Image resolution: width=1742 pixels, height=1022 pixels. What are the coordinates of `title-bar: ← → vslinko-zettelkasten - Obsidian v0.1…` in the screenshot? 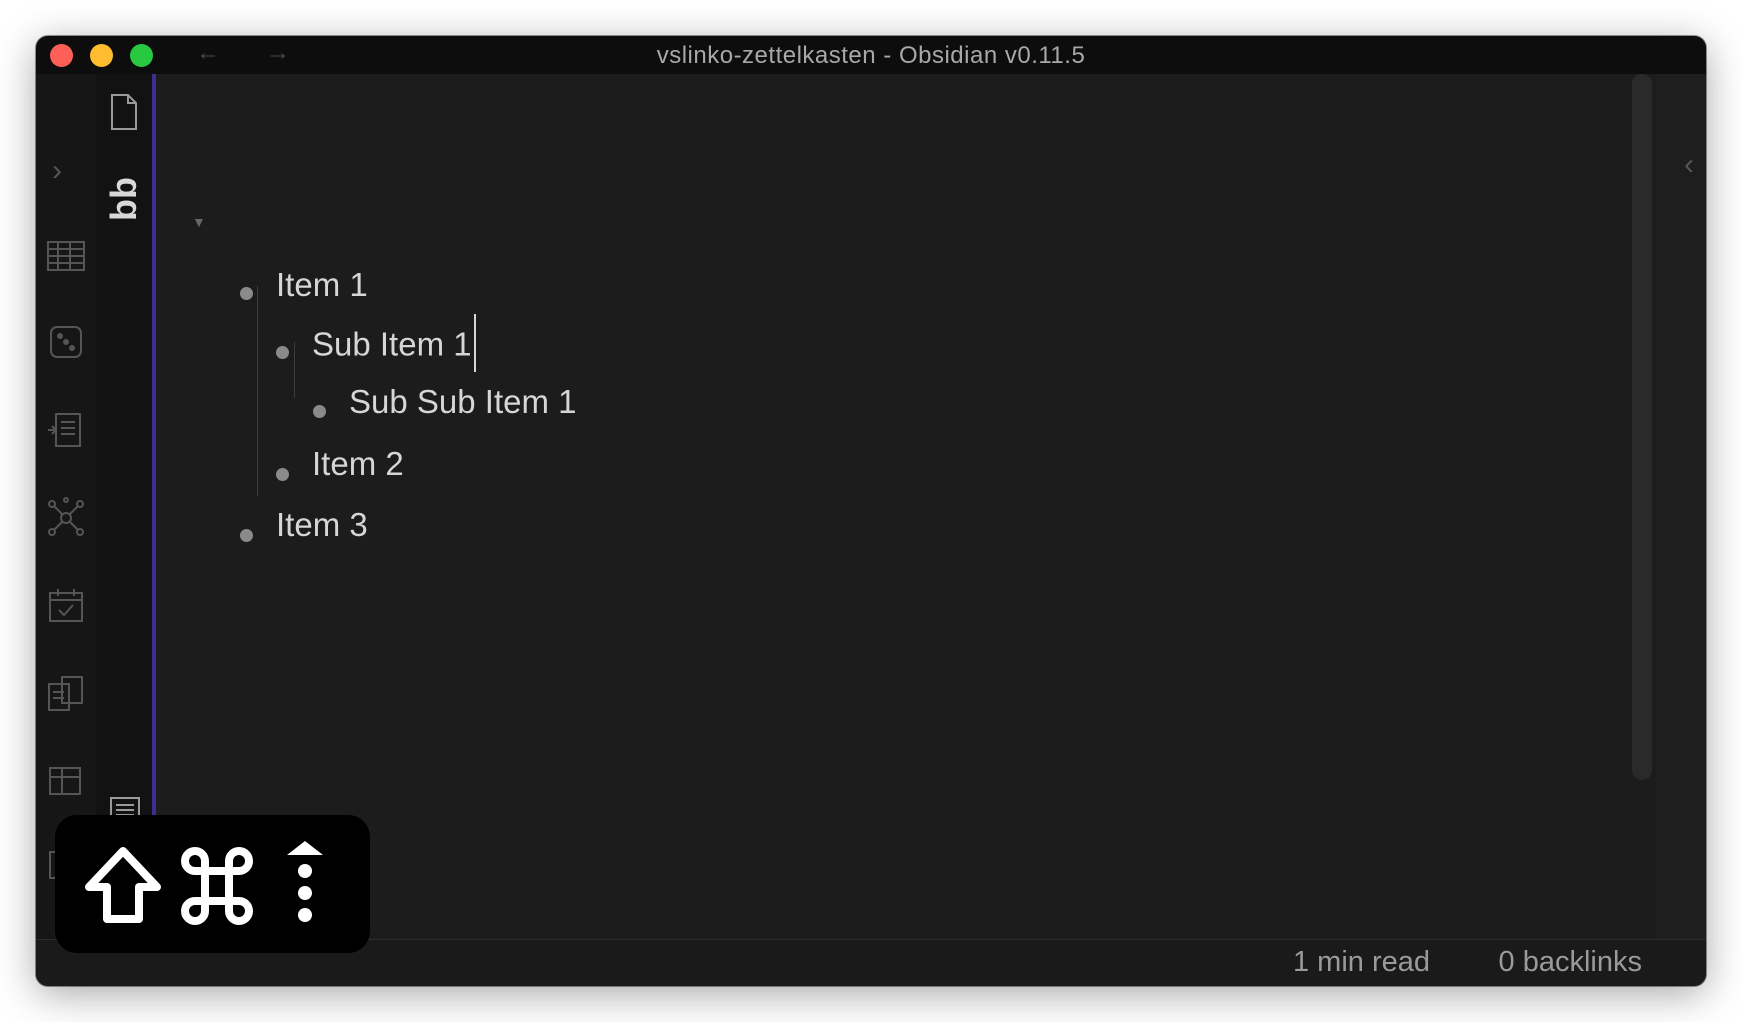 It's located at (871, 55).